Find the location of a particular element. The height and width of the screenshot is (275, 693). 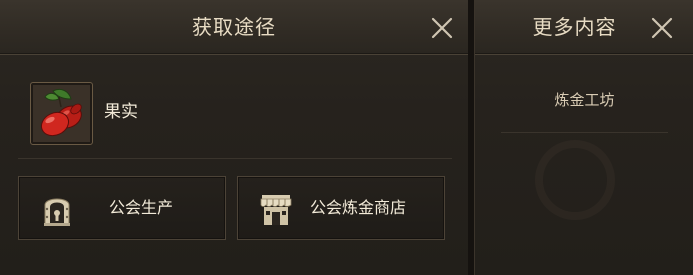

panel-header: 更多内容 is located at coordinates (584, 27).